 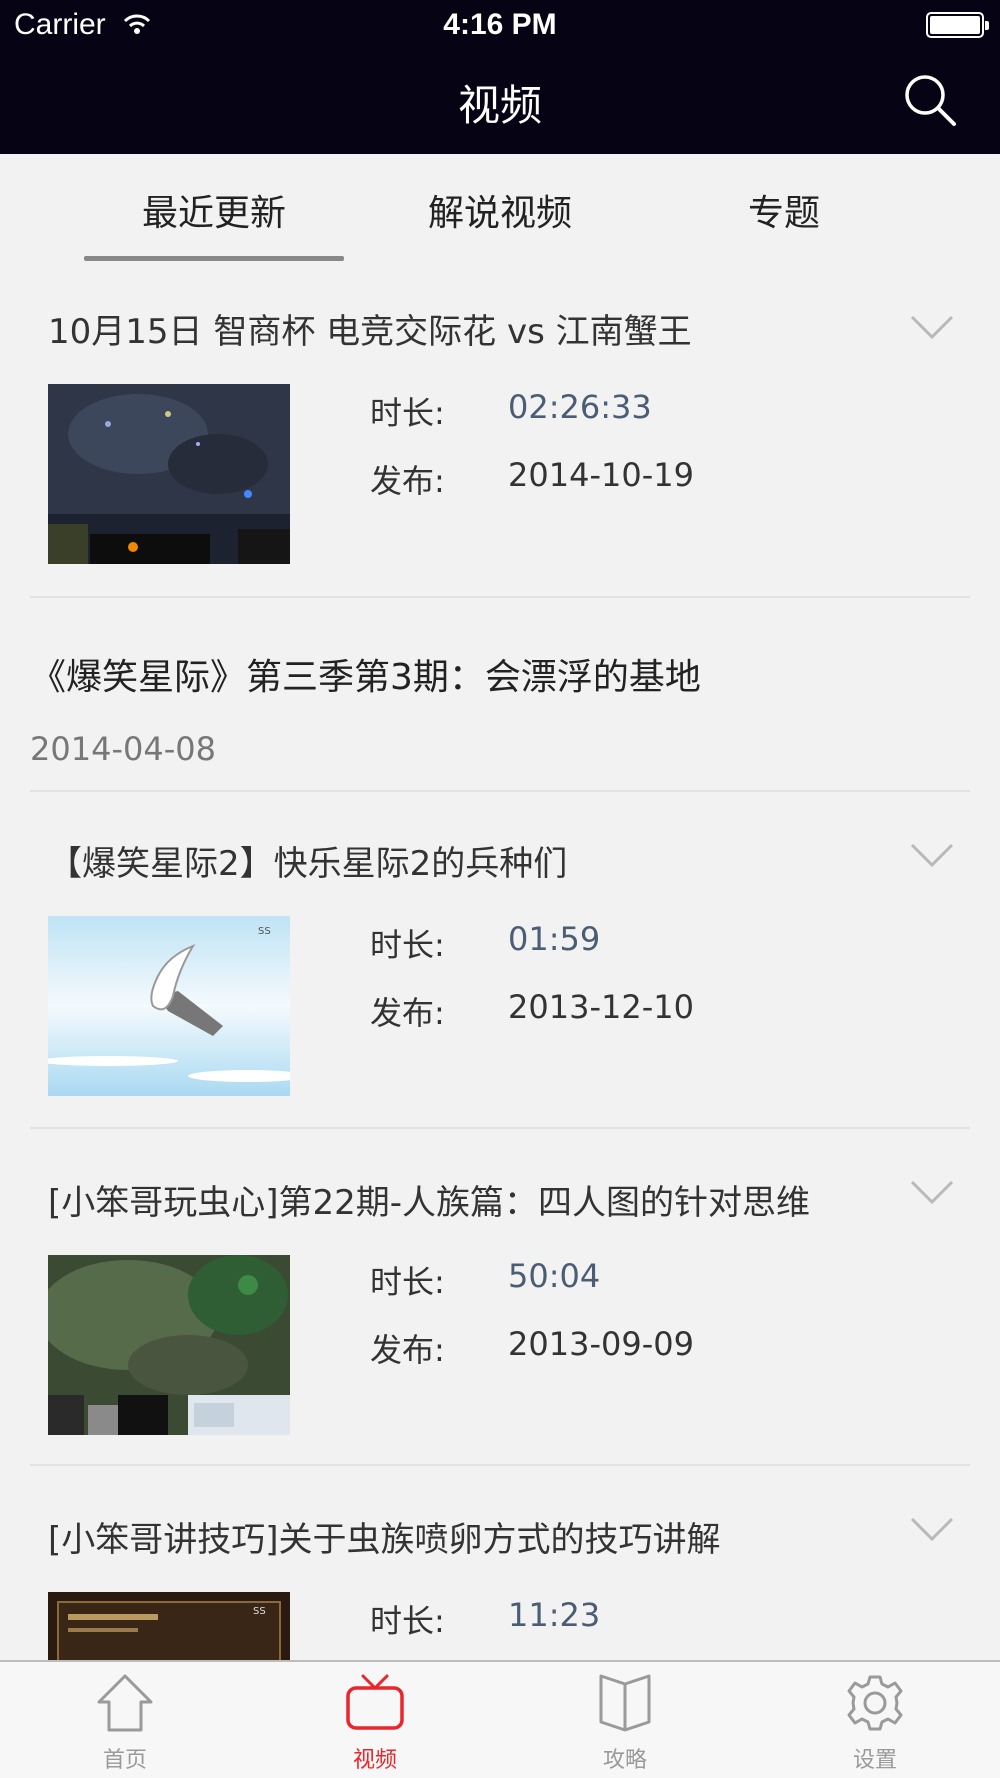 I want to click on home-icon, so click(x=125, y=1703).